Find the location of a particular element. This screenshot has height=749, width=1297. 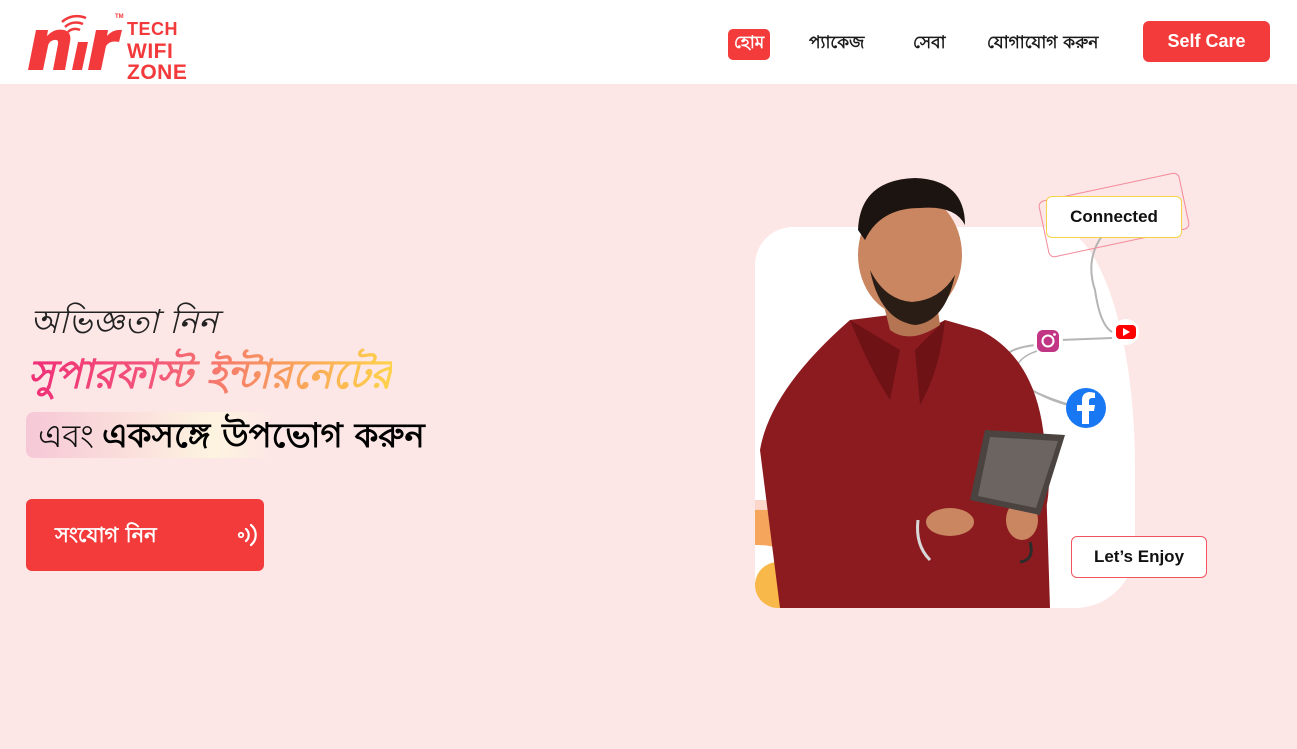

brand-logo: TM TECH WIFI ZONE is located at coordinates (131, 47).